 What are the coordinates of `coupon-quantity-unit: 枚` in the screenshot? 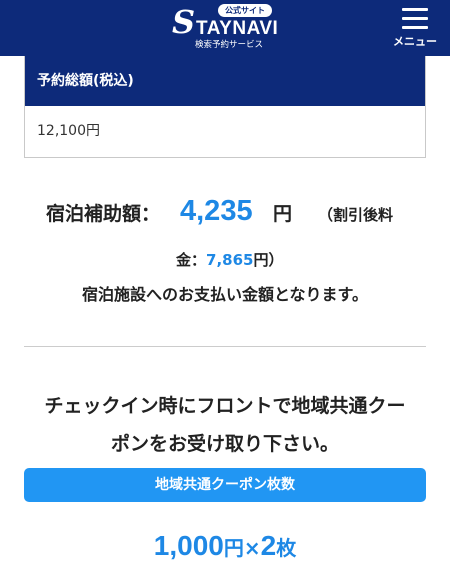 It's located at (286, 548).